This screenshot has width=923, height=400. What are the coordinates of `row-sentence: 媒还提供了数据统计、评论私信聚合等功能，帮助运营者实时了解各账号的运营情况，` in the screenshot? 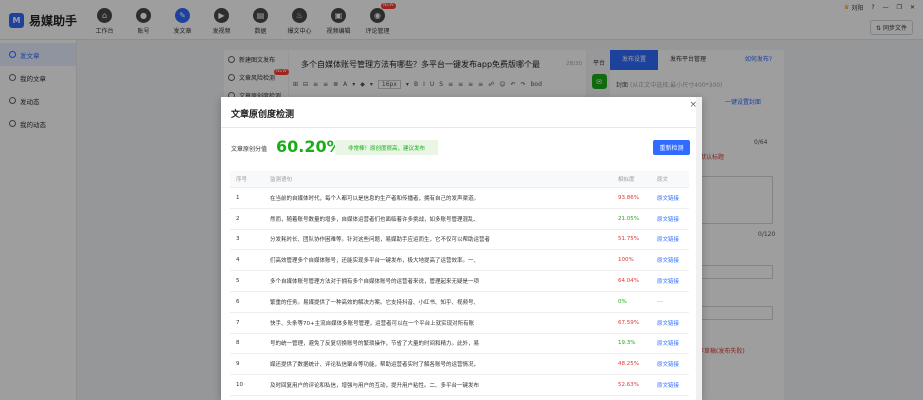 It's located at (375, 365).